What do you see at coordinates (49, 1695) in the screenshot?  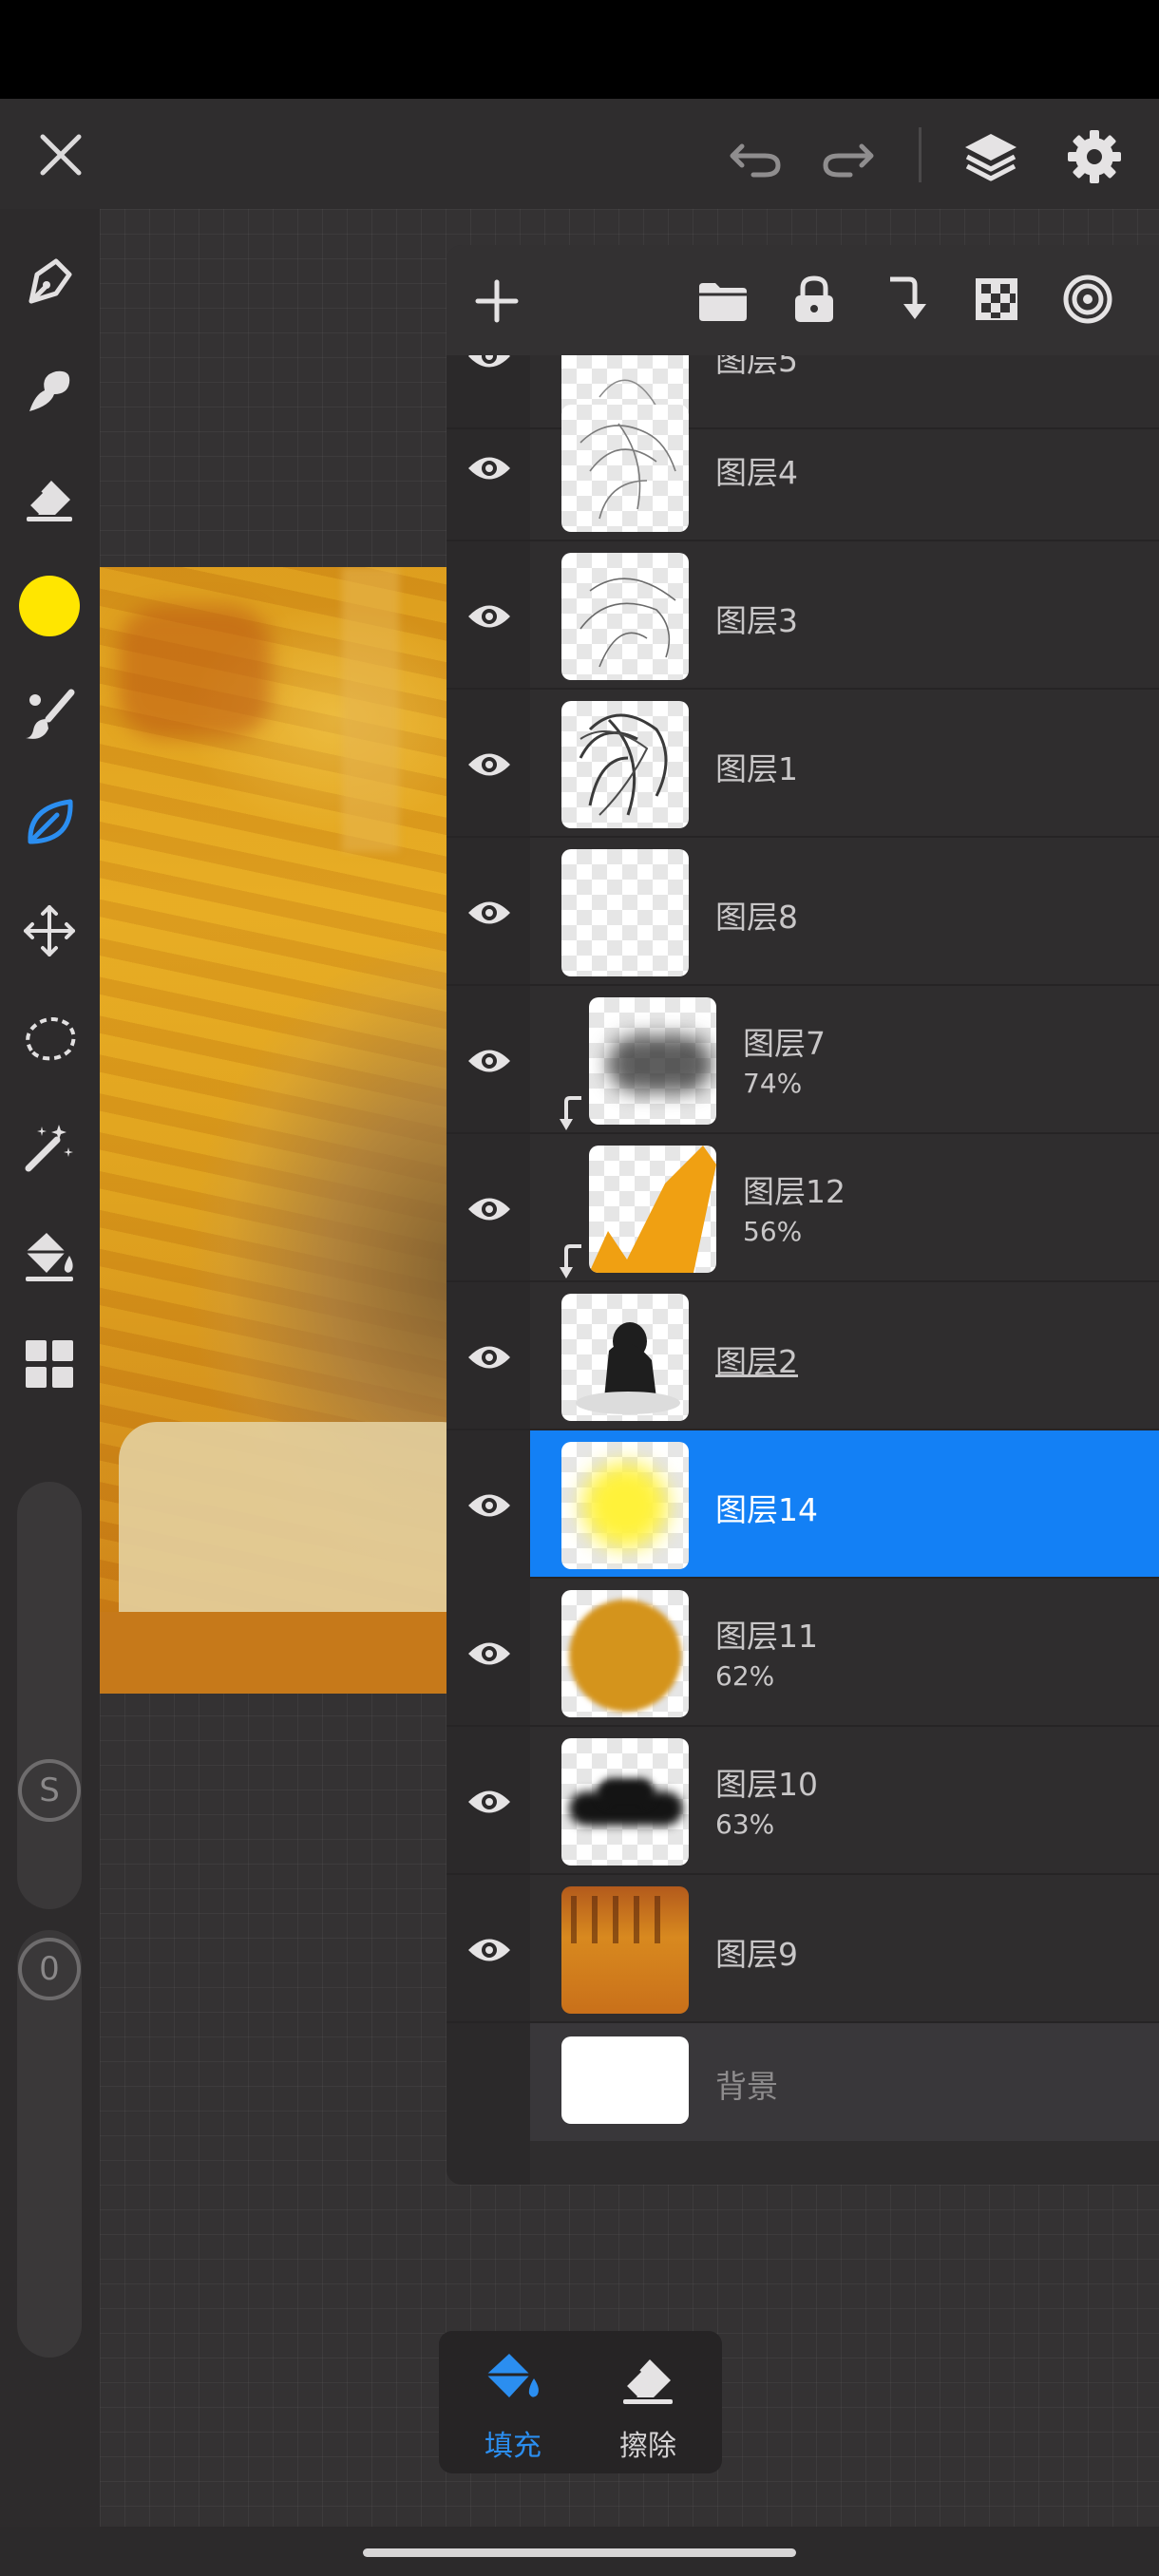 I see `brush-size-slider: S` at bounding box center [49, 1695].